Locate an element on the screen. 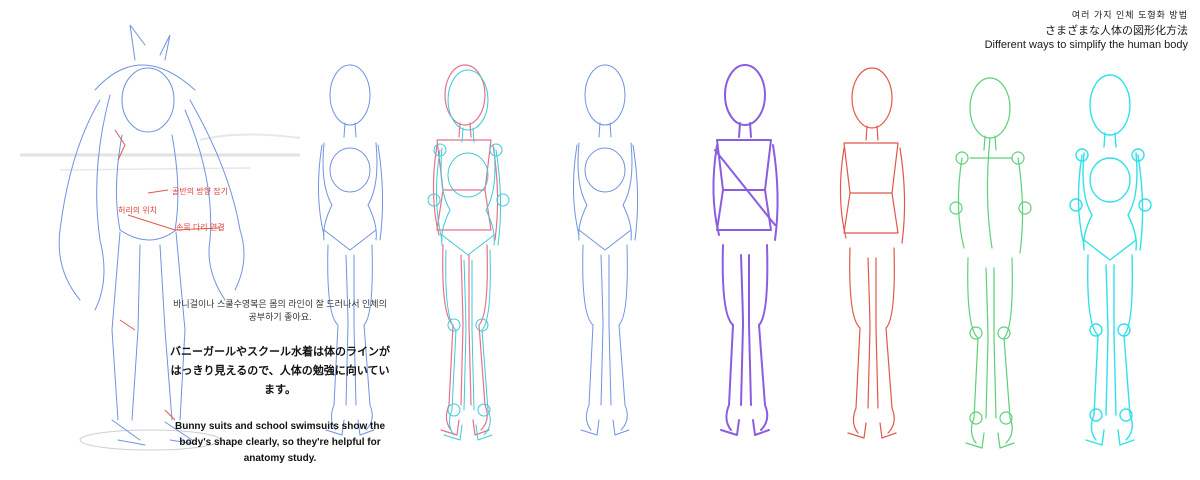  figure-purple is located at coordinates (745, 250).